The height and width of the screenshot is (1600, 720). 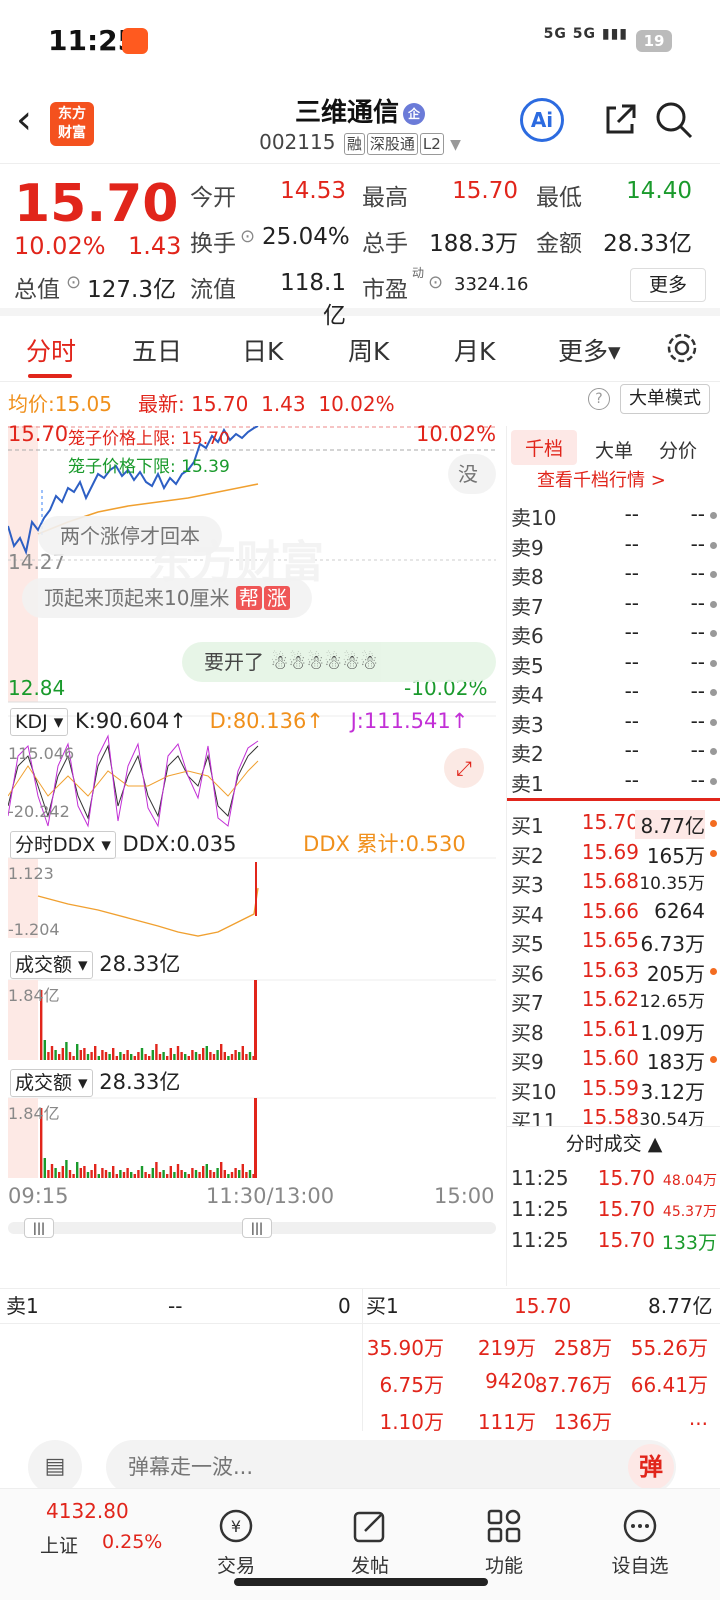 What do you see at coordinates (39, 811) in the screenshot?
I see `kdj-min: -20.242` at bounding box center [39, 811].